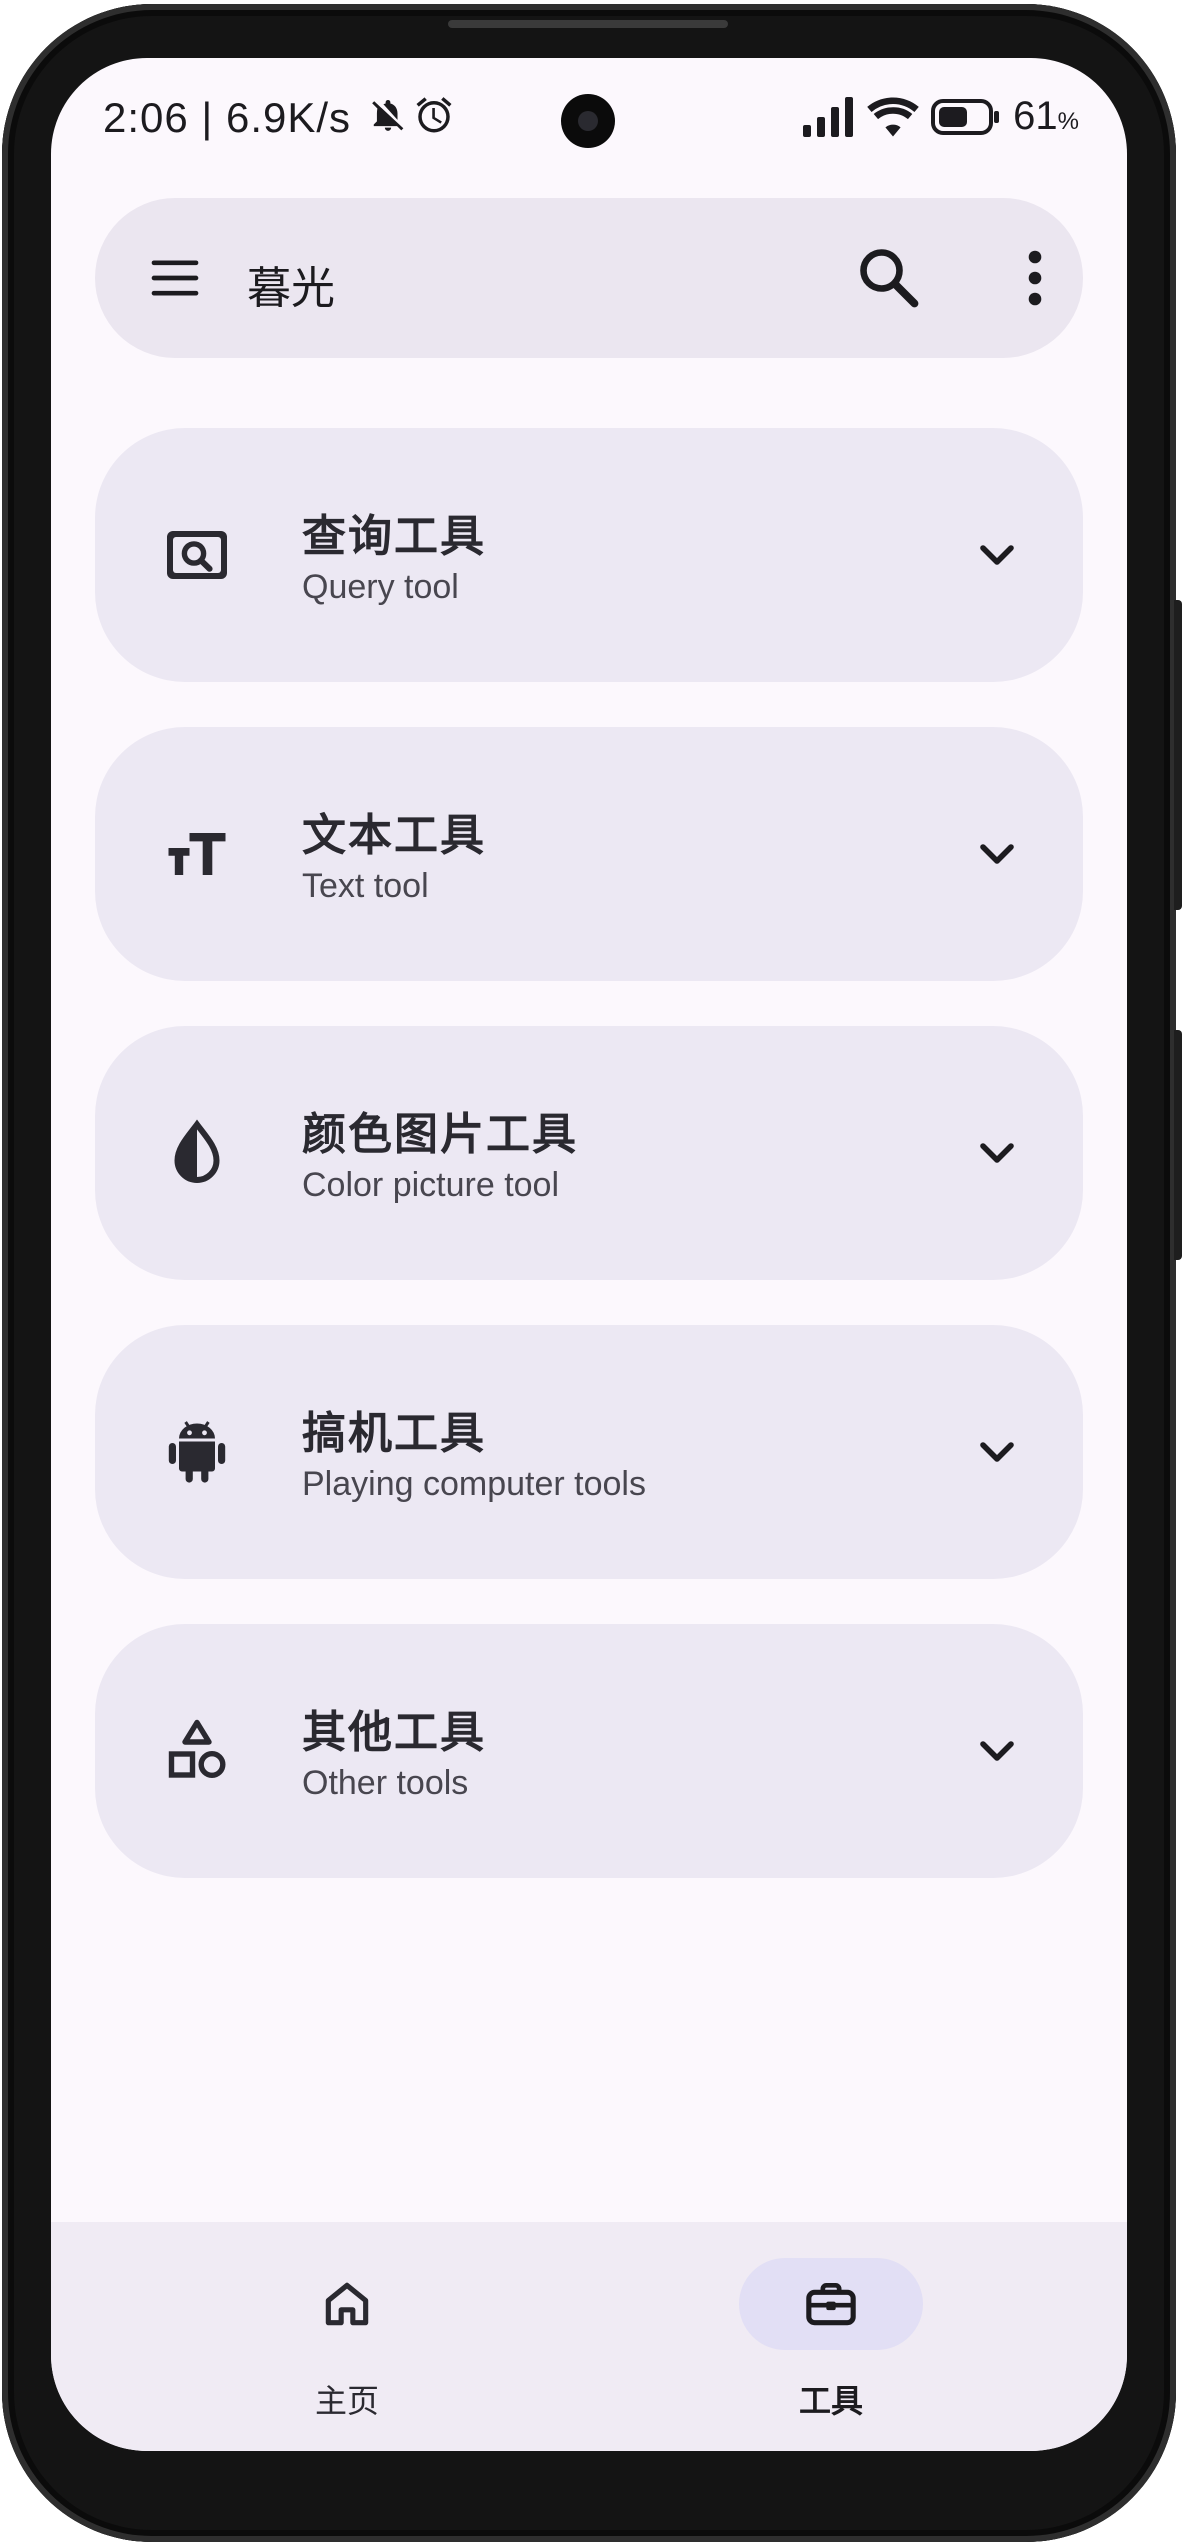  I want to click on text-size-icon, so click(197, 854).